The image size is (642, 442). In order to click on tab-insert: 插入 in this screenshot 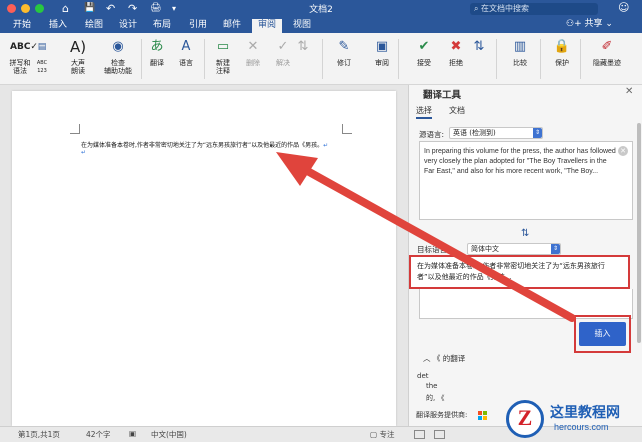, I will do `click(58, 26)`.